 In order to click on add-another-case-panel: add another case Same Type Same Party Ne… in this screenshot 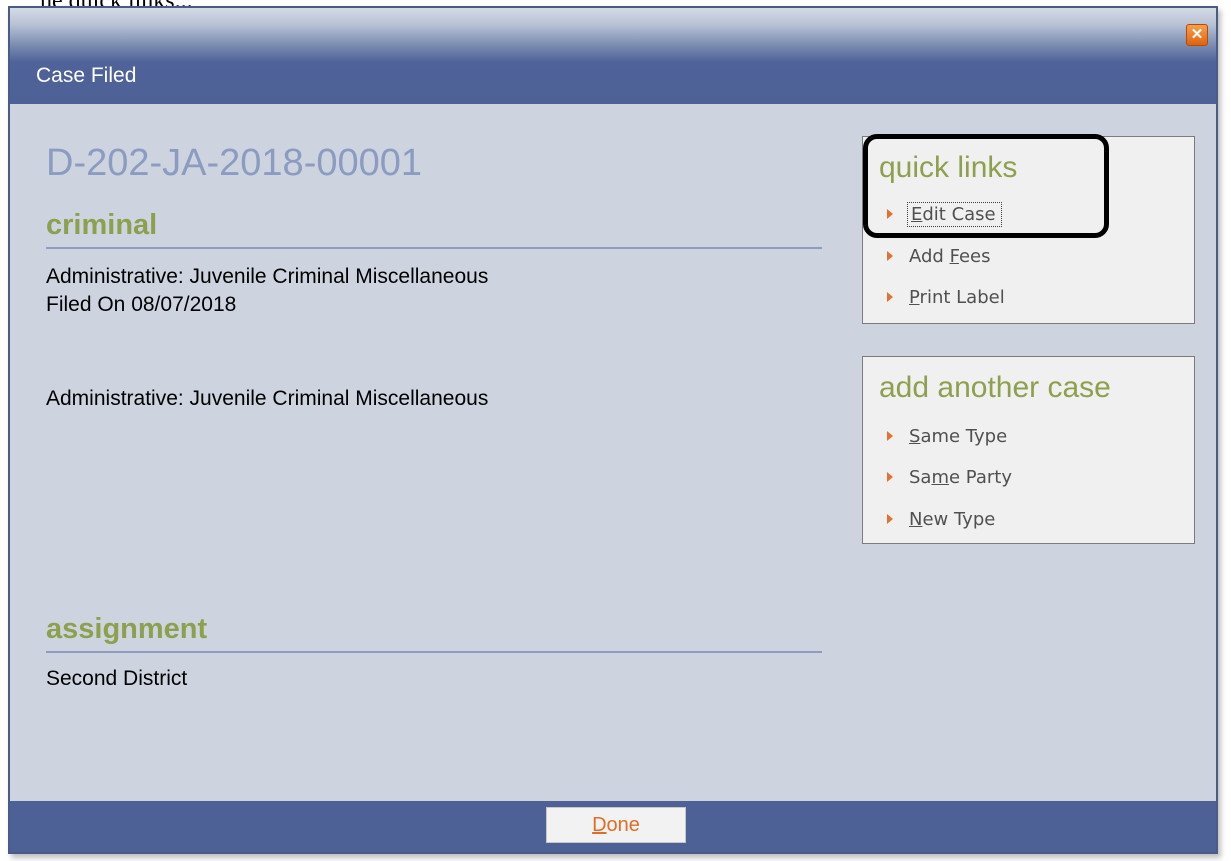, I will do `click(1028, 450)`.